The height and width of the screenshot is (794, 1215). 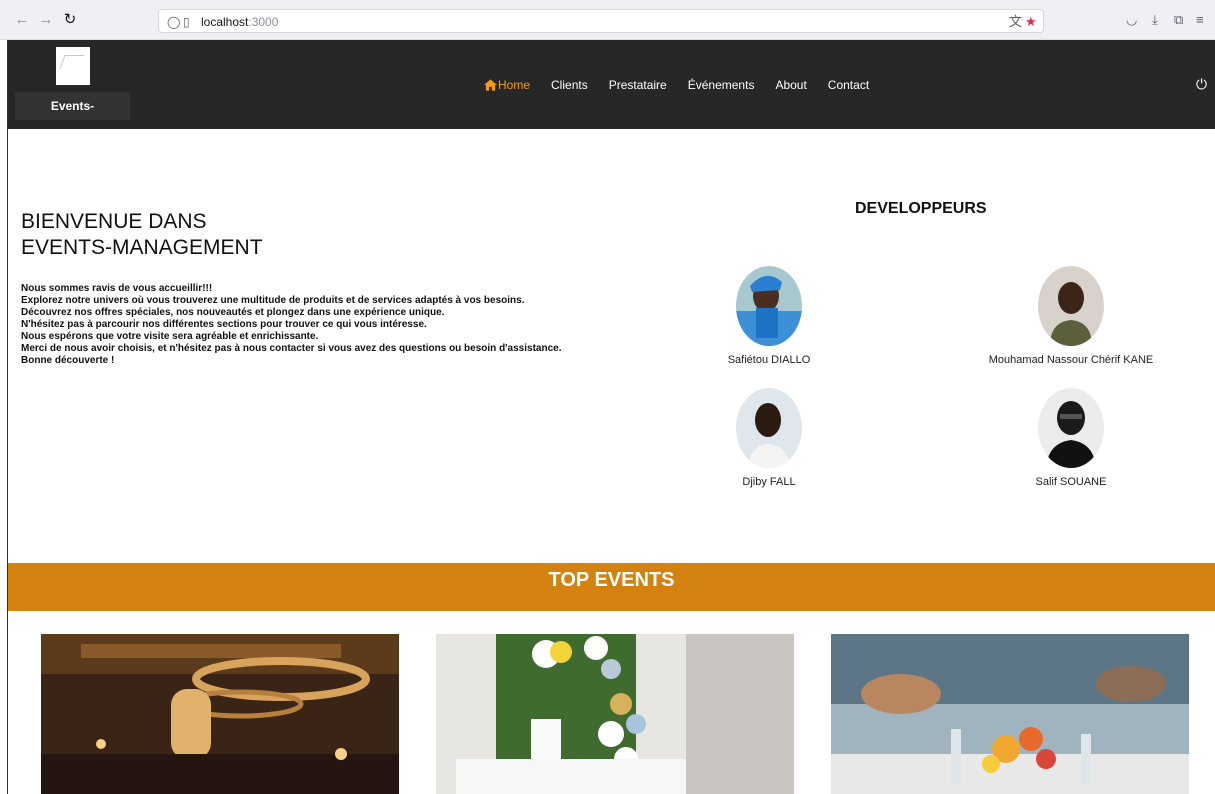 I want to click on developer-name: Mouhamad Nassour Chérif KANE, so click(x=1071, y=360).